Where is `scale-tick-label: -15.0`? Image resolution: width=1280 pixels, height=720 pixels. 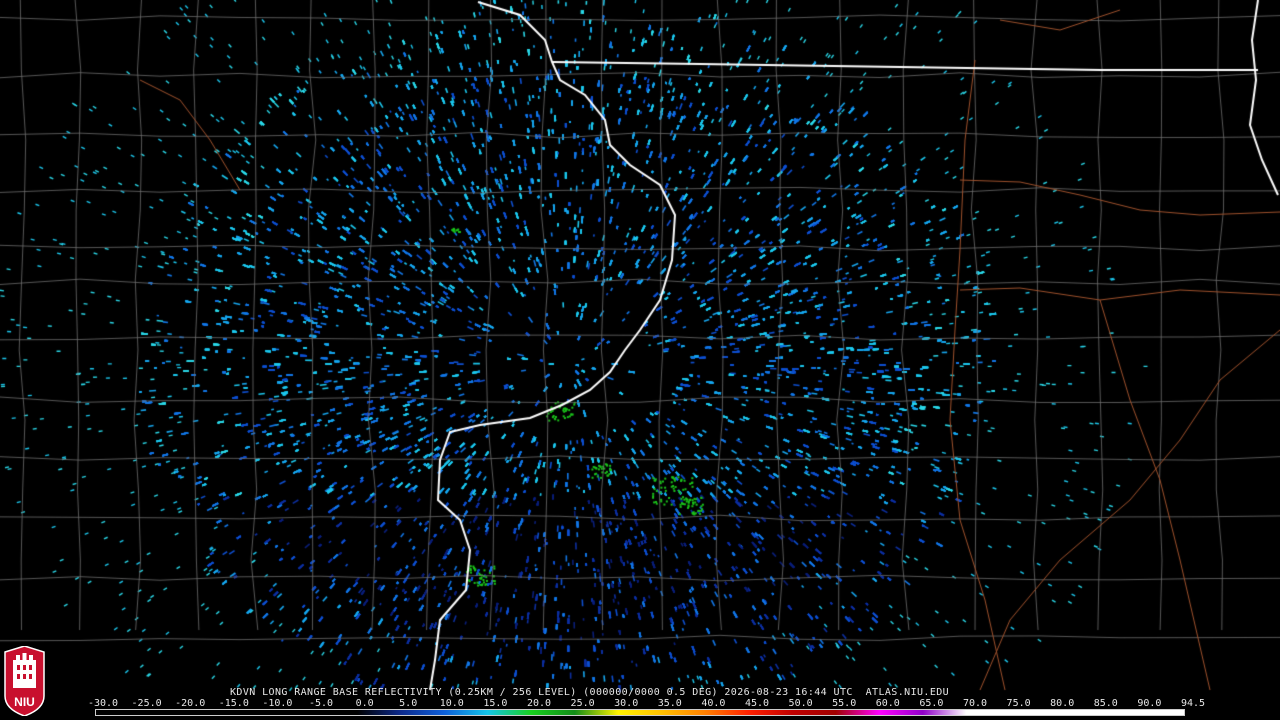 scale-tick-label: -15.0 is located at coordinates (233, 703).